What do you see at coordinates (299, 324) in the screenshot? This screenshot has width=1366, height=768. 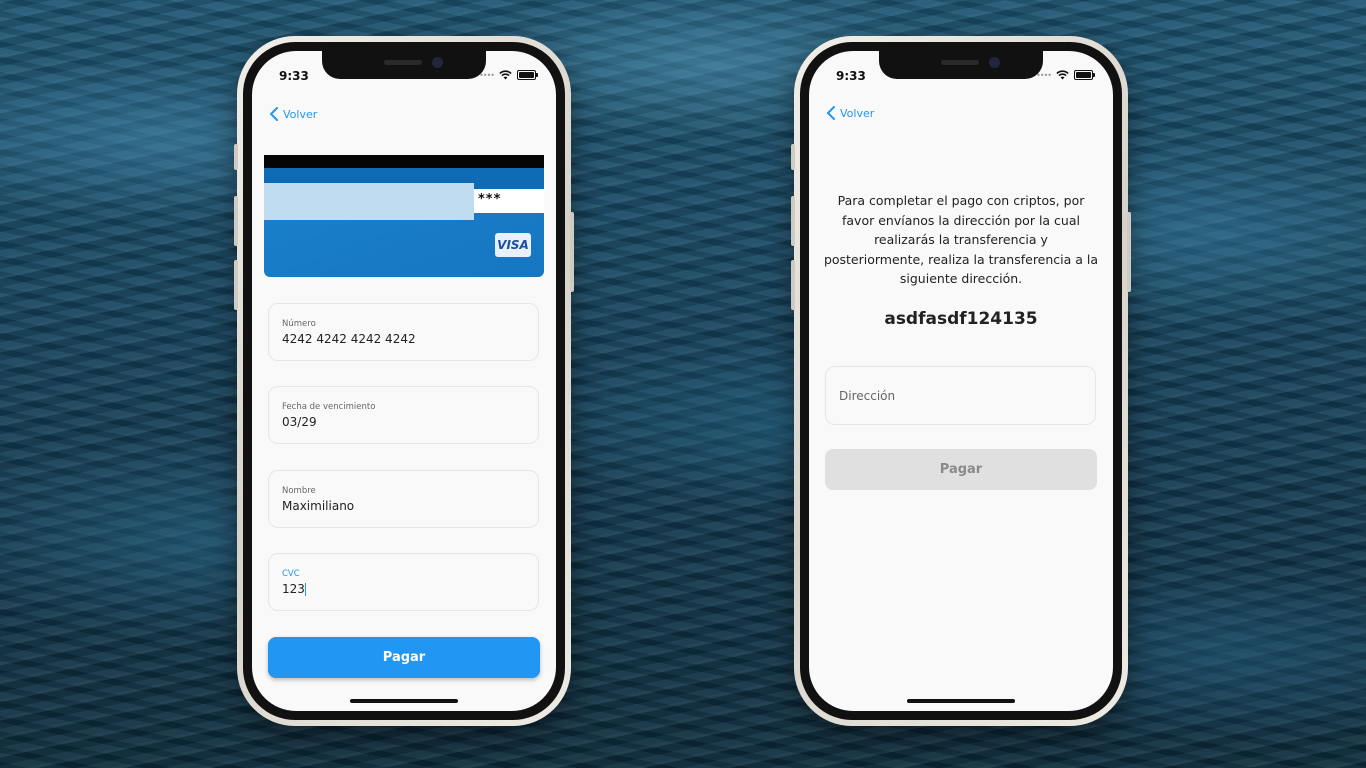 I see `card-number-label: Número` at bounding box center [299, 324].